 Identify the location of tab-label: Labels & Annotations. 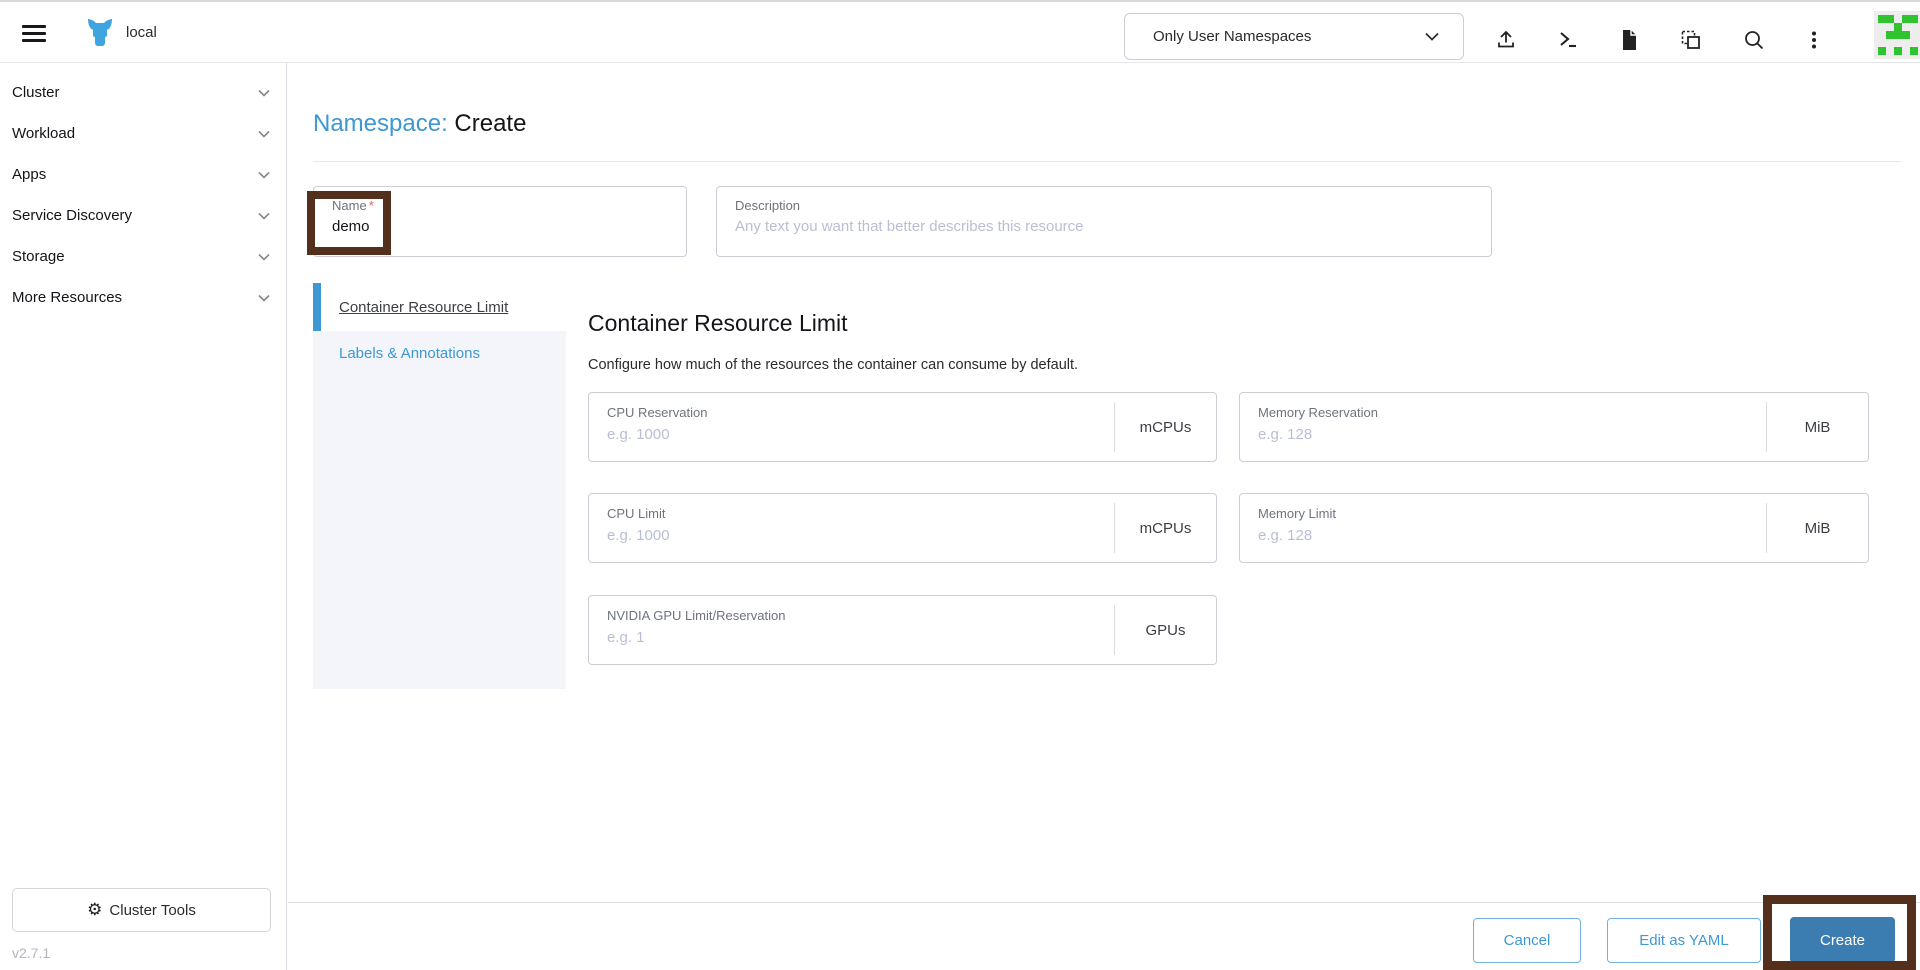
(409, 353).